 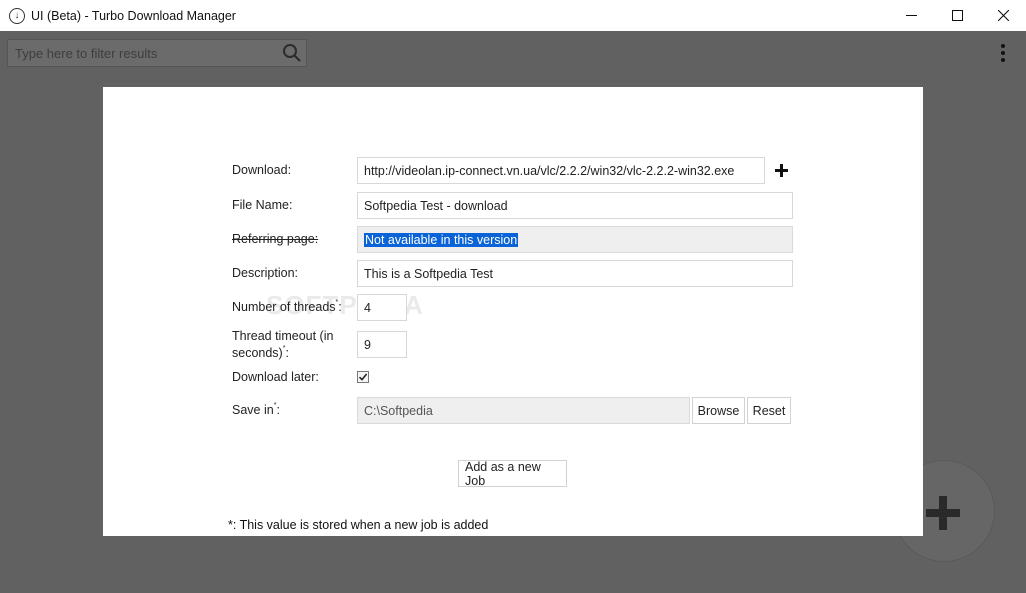 I want to click on save-in-field: C:\Softpedia, so click(x=523, y=410).